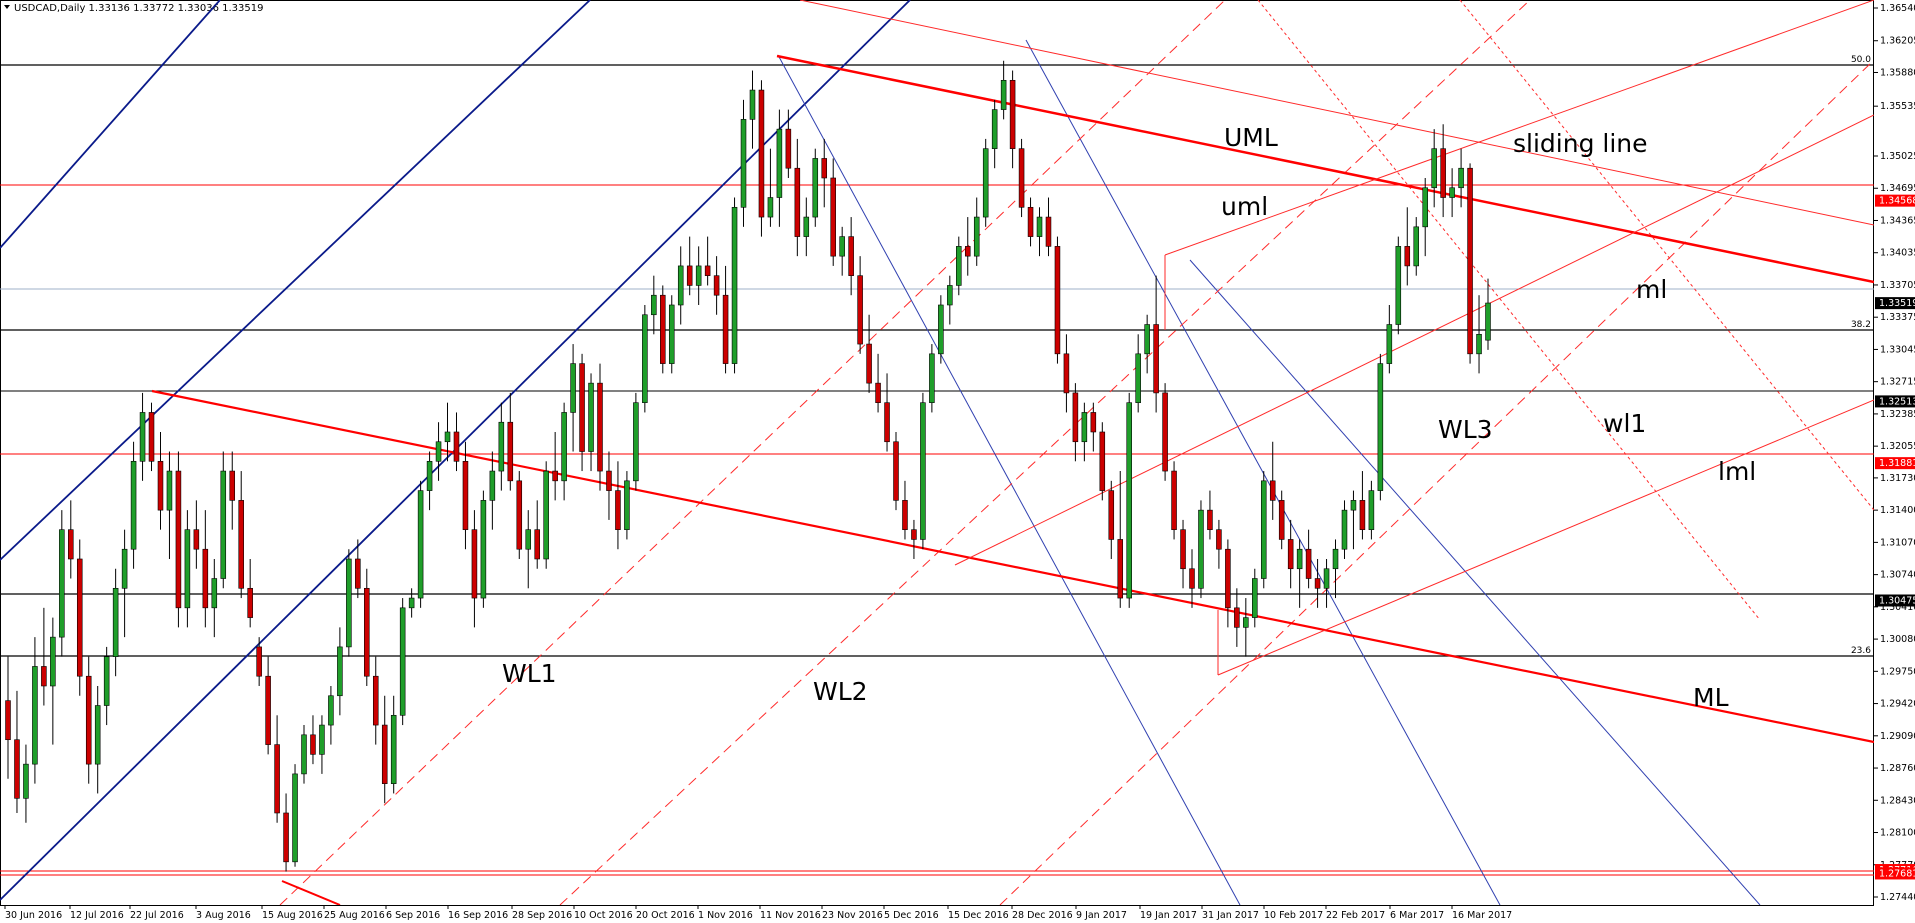  I want to click on lml-thin-line, so click(1545, 537).